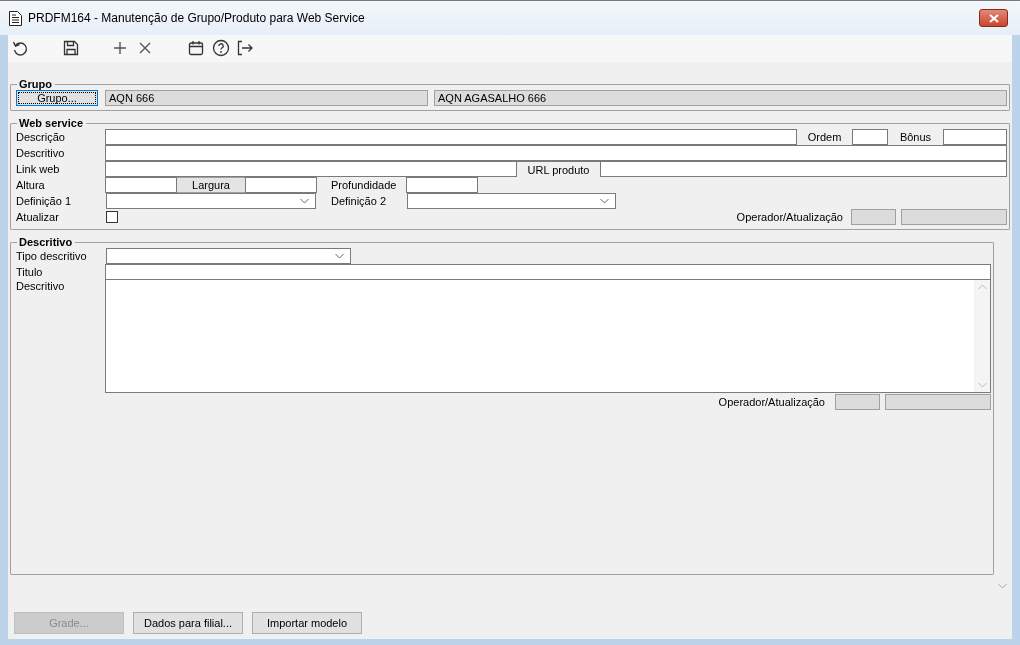 Image resolution: width=1020 pixels, height=645 pixels. I want to click on help-icon, so click(221, 47).